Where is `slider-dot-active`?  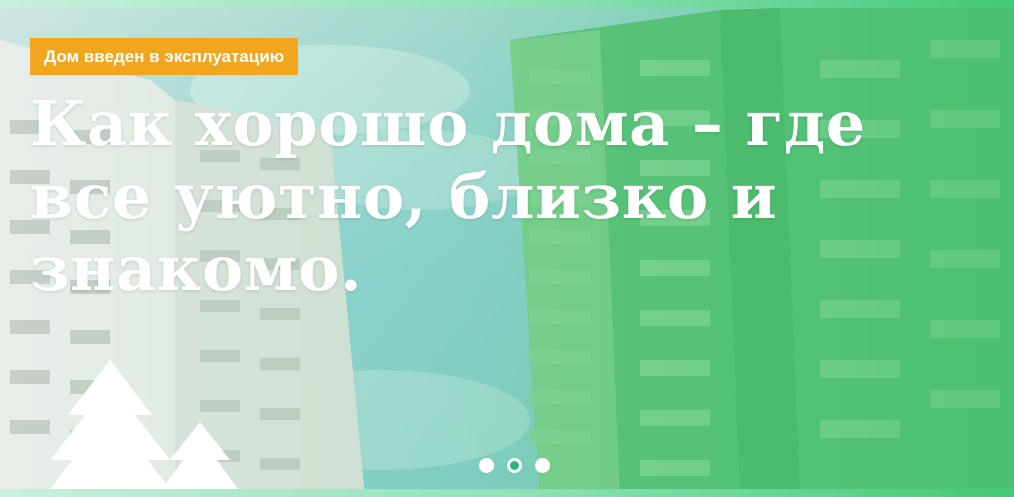 slider-dot-active is located at coordinates (514, 465).